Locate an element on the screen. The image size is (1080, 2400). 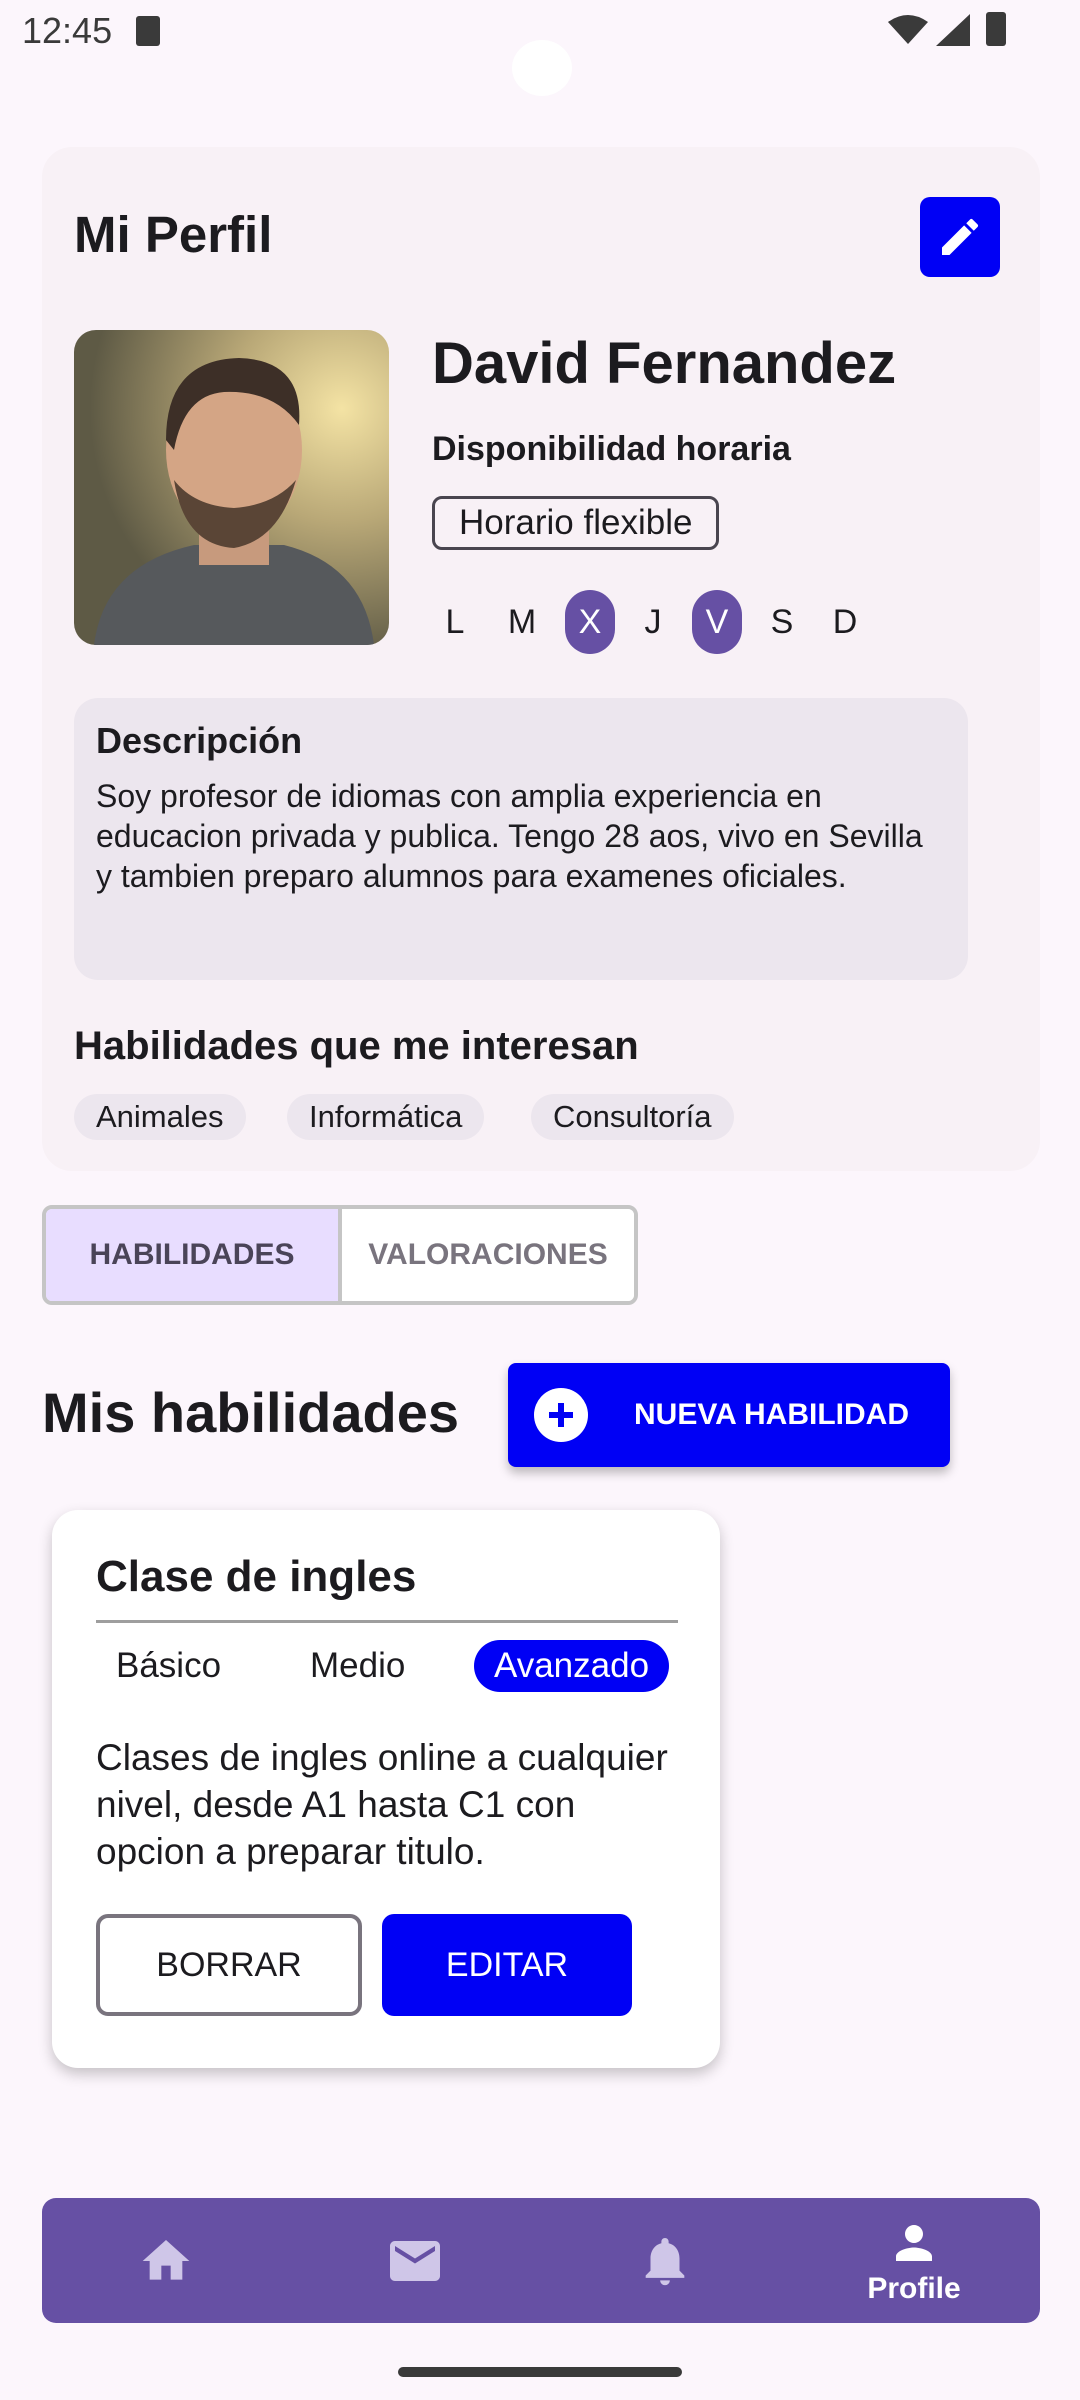
battery-icon is located at coordinates (996, 29).